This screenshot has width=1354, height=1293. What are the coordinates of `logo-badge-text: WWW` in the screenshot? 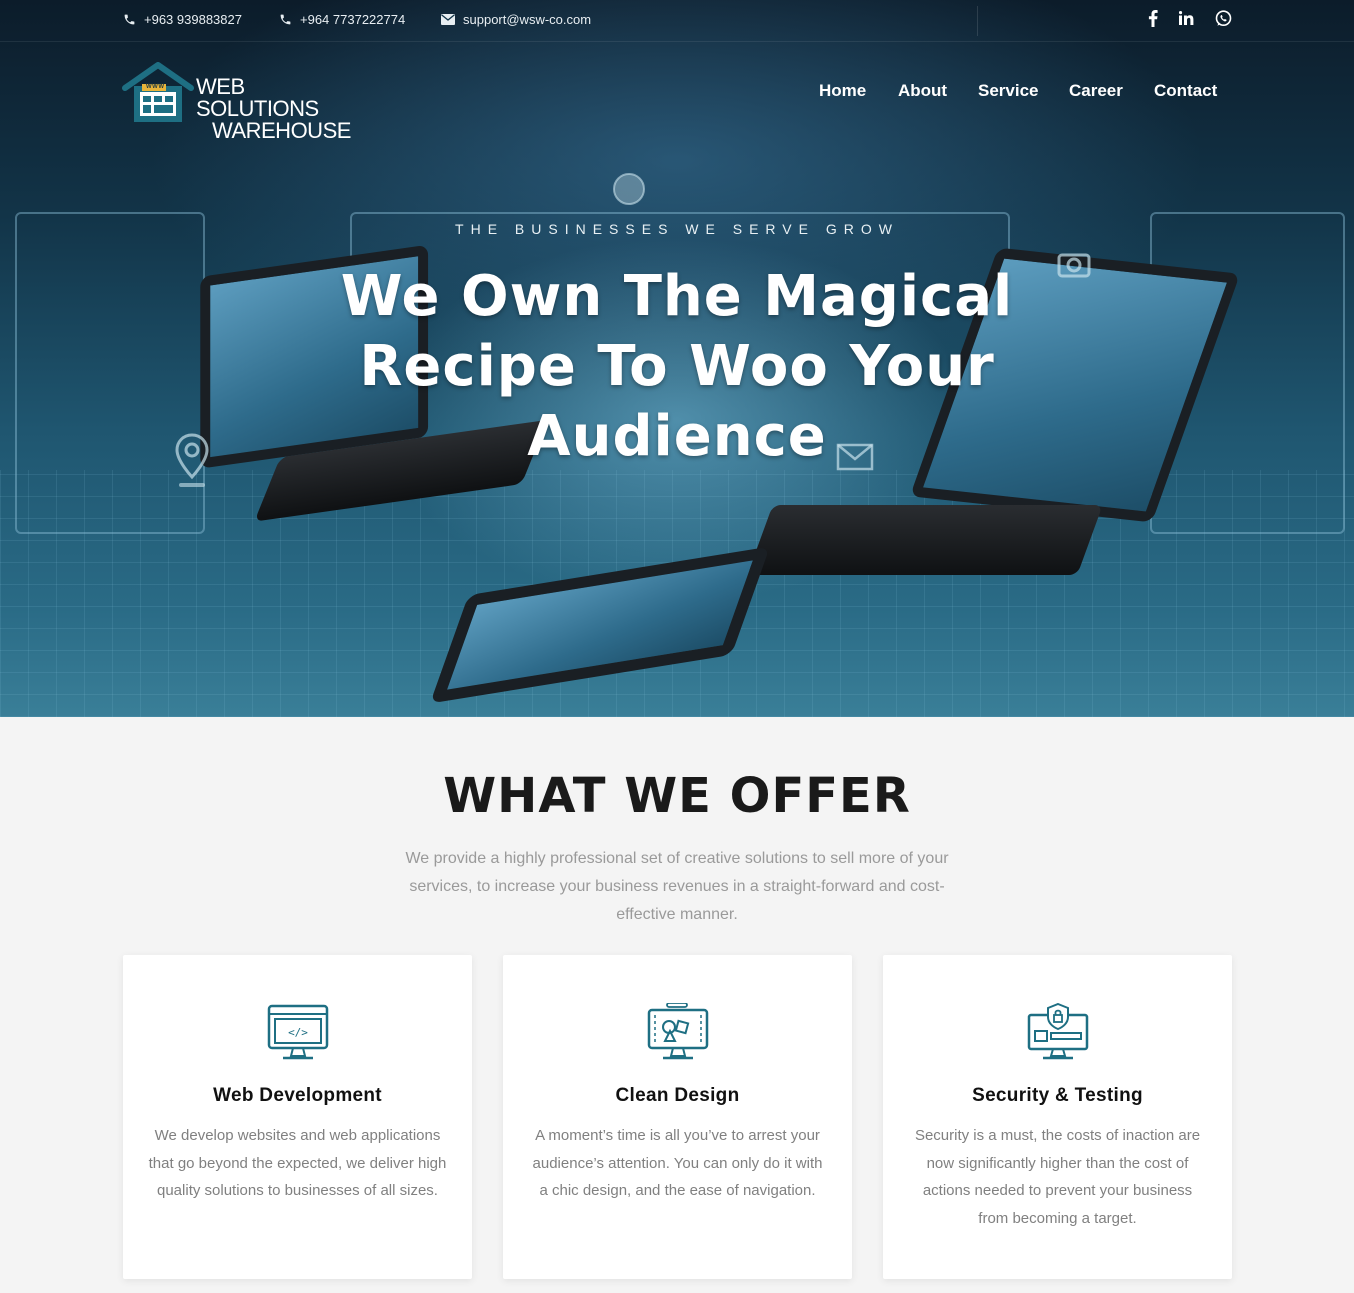 It's located at (155, 87).